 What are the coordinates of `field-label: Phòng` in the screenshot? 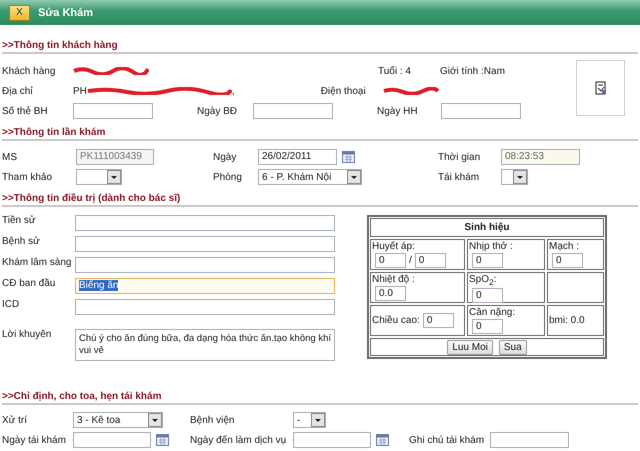 It's located at (228, 177).